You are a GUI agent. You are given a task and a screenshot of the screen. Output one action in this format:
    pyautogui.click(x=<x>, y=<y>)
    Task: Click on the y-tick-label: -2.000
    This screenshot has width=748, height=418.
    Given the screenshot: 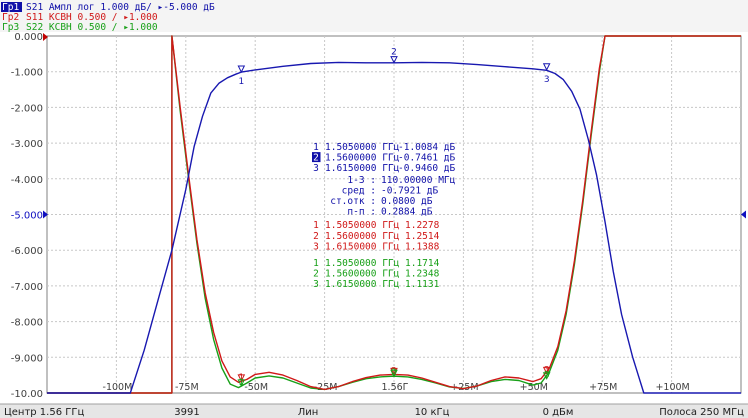 What is the action you would take?
    pyautogui.click(x=27, y=108)
    